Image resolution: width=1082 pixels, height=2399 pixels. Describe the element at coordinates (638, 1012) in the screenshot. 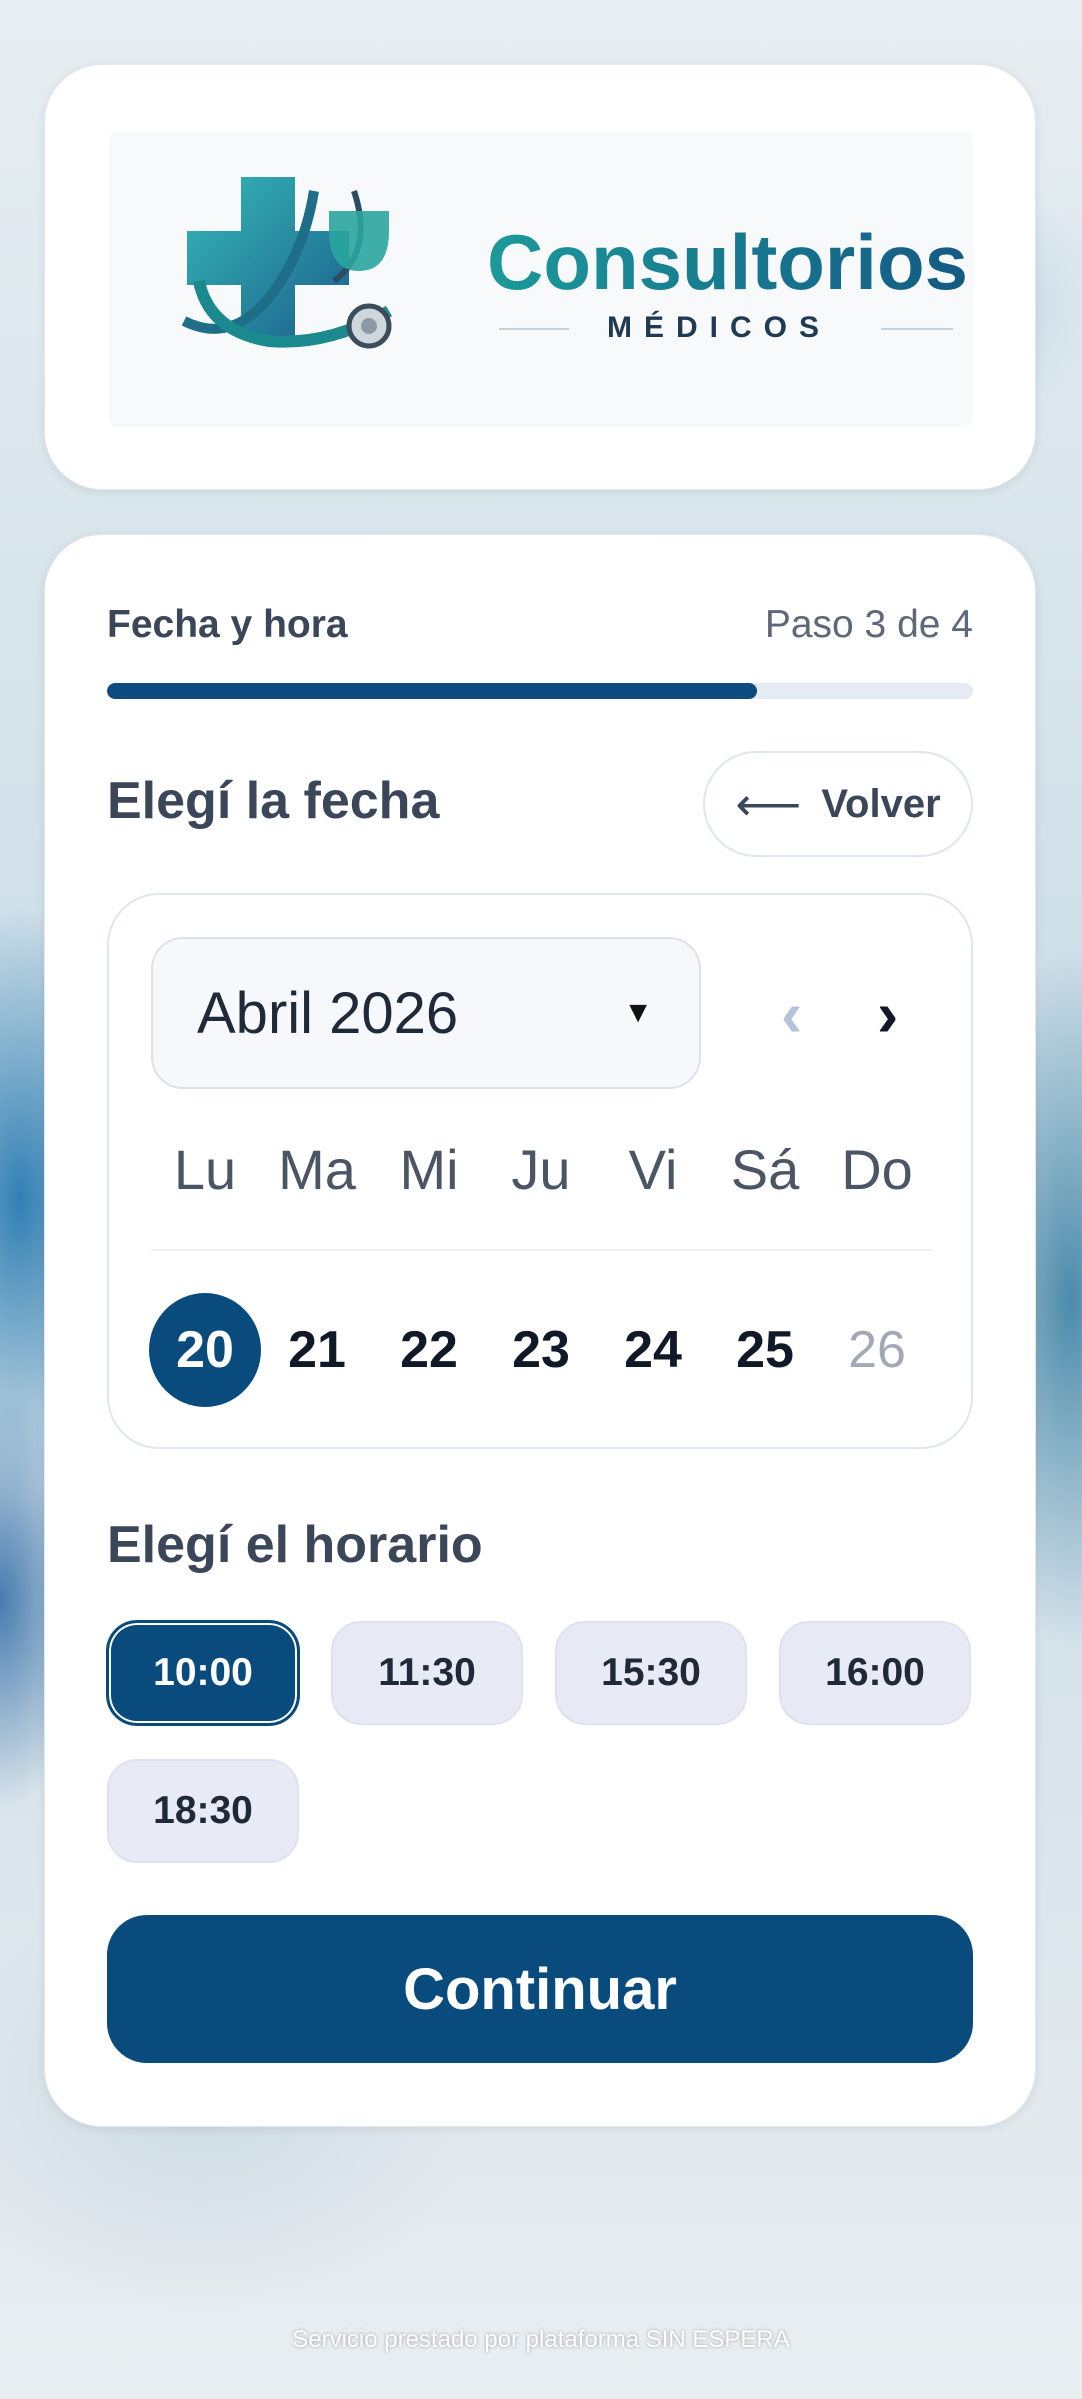

I see `caret-down-icon: ▼` at that location.